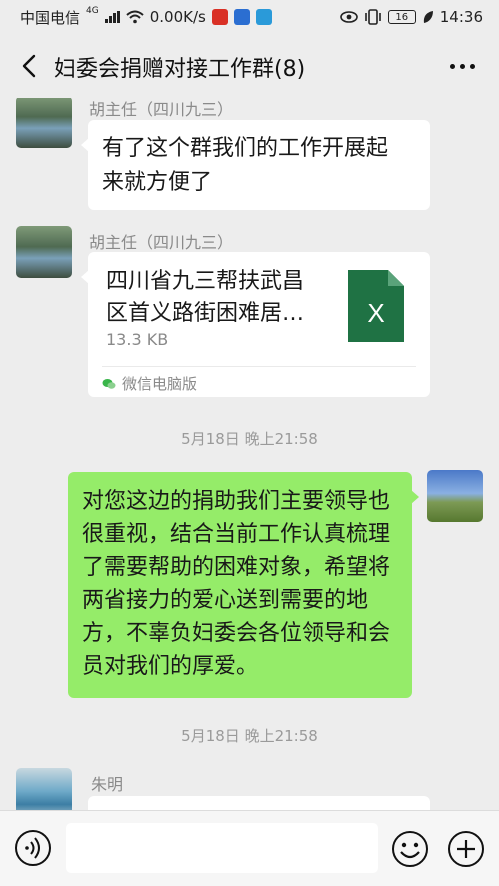 This screenshot has width=499, height=886. What do you see at coordinates (259, 803) in the screenshot?
I see `message-bubble` at bounding box center [259, 803].